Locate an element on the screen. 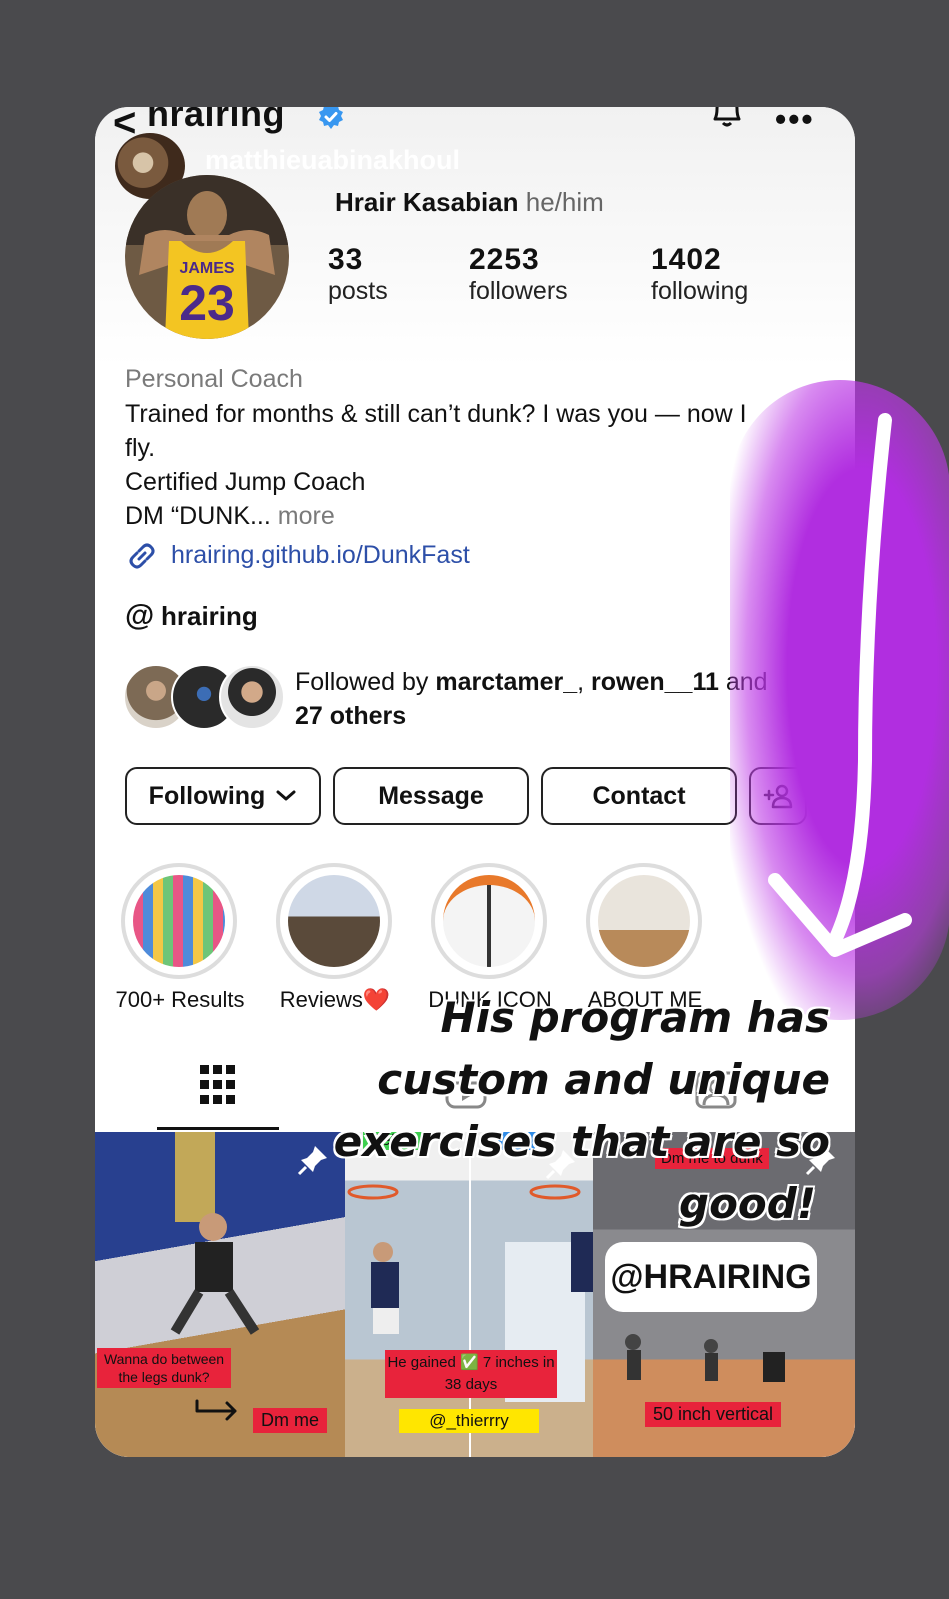 This screenshot has width=949, height=1599. followed-by-others: 27 others is located at coordinates (351, 716).